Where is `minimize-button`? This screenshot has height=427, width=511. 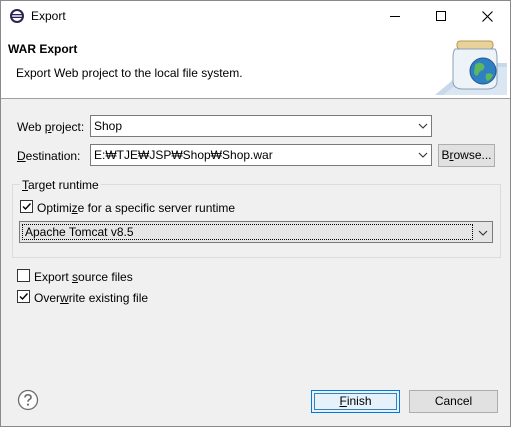
minimize-button is located at coordinates (395, 16).